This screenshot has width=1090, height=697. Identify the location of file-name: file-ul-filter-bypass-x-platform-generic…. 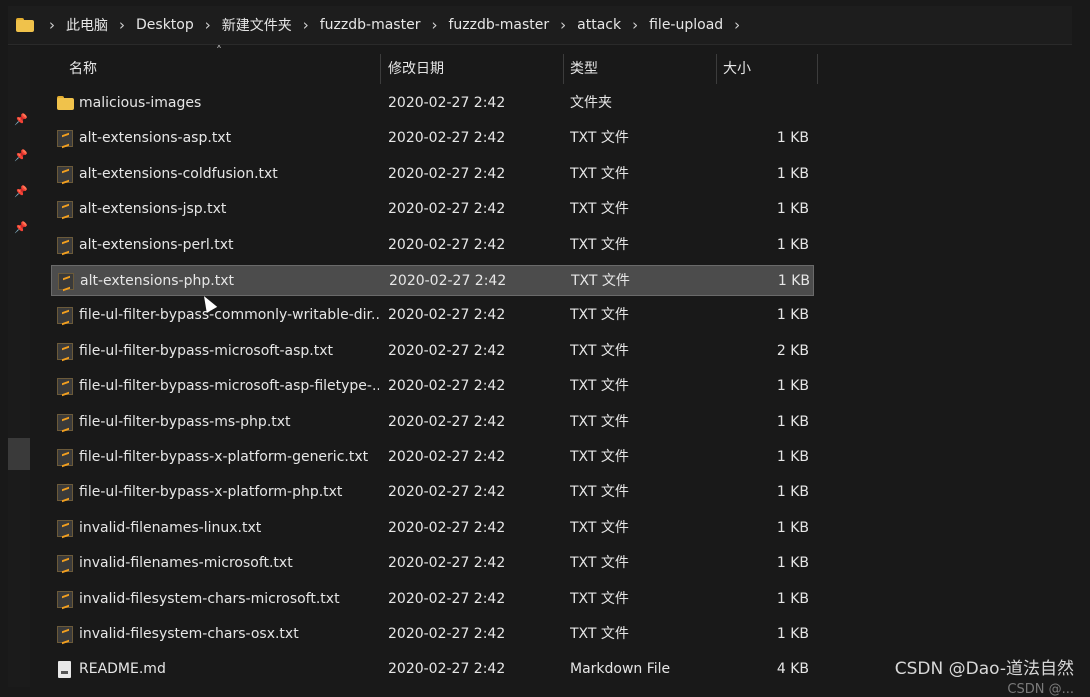
(224, 457).